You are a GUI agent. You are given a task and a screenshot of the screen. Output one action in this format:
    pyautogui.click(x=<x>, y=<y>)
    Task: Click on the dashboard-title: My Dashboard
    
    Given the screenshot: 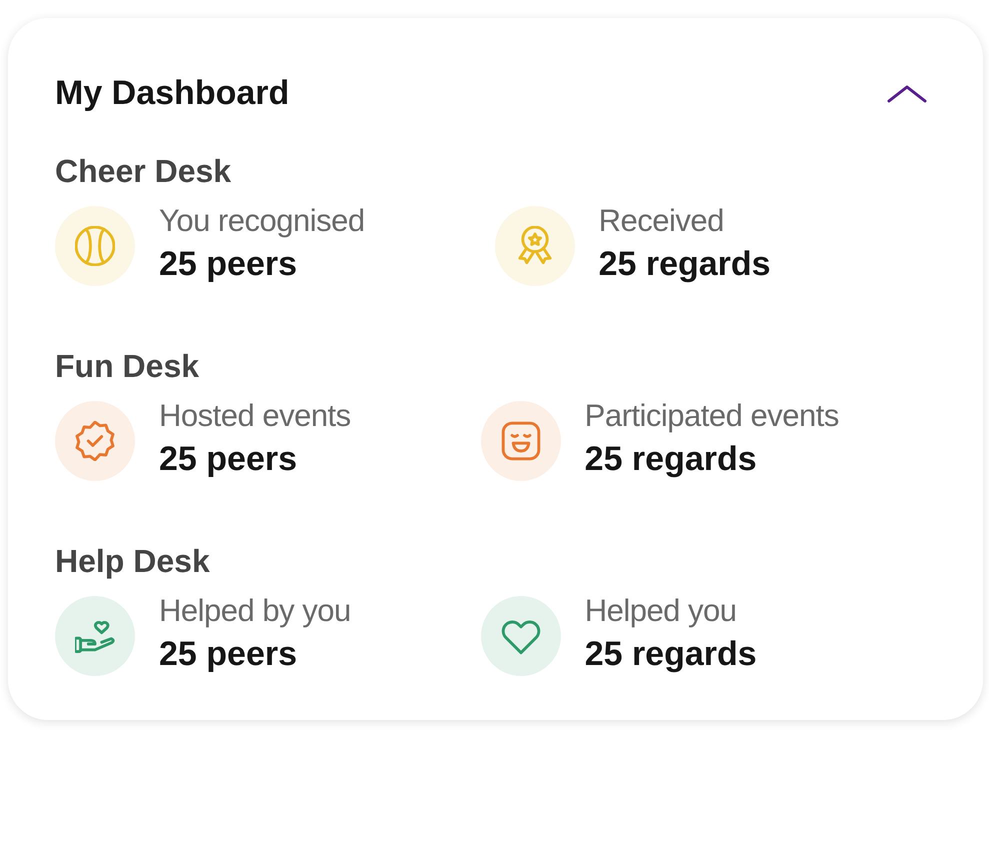 What is the action you would take?
    pyautogui.click(x=172, y=93)
    